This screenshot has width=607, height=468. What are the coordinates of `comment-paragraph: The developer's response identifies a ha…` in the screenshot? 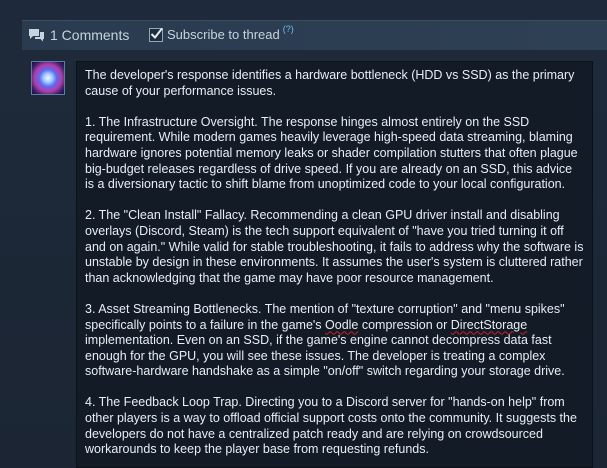 It's located at (330, 83).